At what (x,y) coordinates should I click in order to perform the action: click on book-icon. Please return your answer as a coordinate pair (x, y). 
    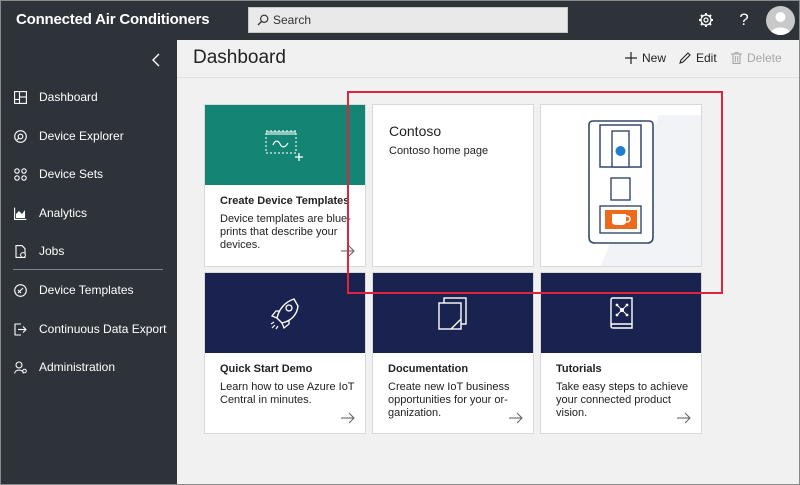
    Looking at the image, I should click on (621, 313).